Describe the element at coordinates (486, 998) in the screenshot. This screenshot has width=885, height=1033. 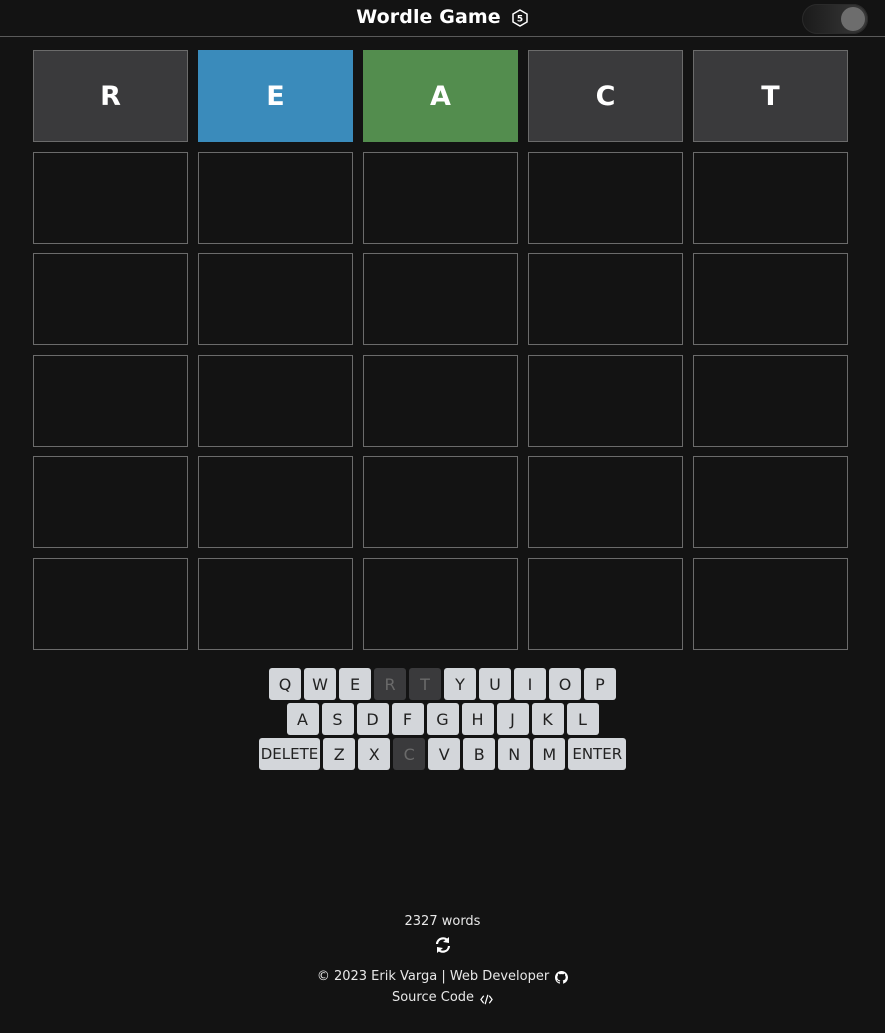
I see `code-icon` at that location.